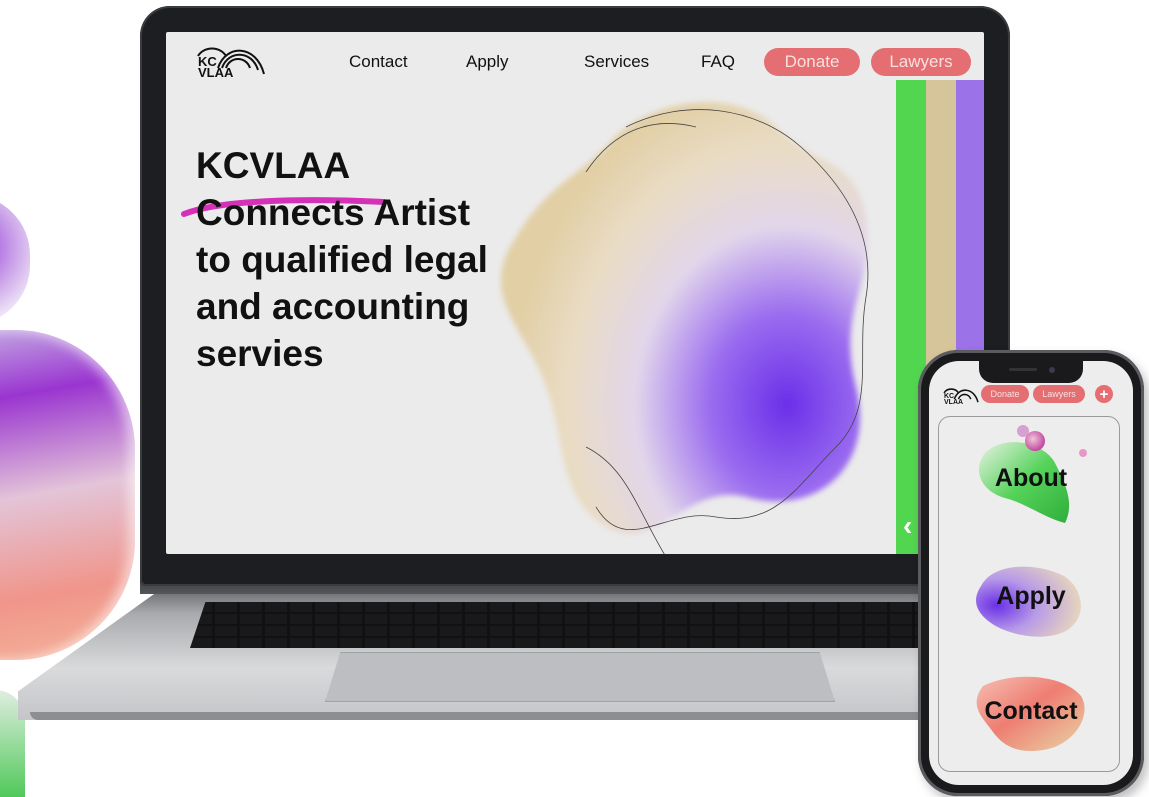 Image resolution: width=1149 pixels, height=797 pixels. Describe the element at coordinates (718, 62) in the screenshot. I see `nav-link-faq: FAQ` at that location.